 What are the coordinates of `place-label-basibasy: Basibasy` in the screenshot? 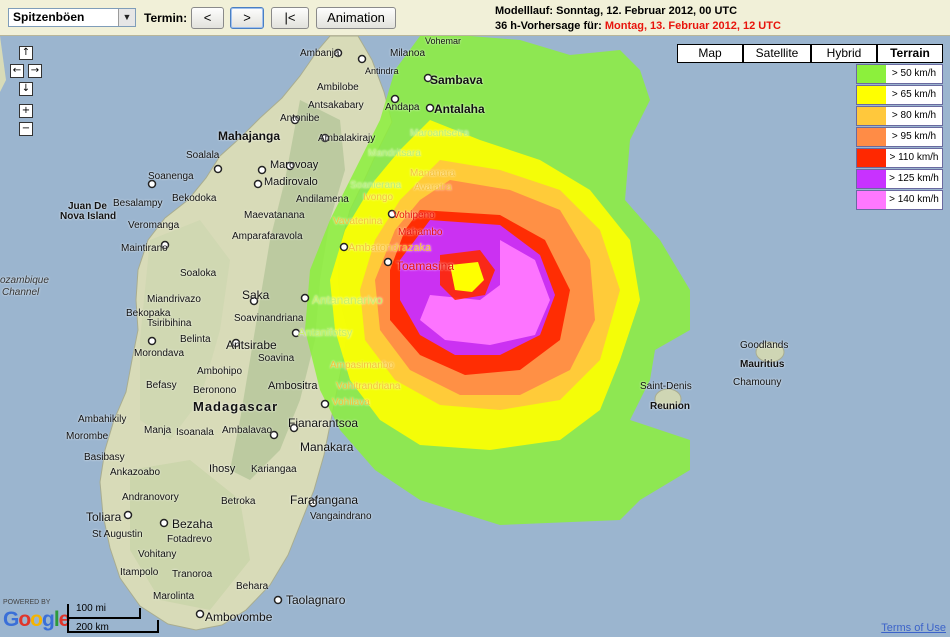 It's located at (104, 457).